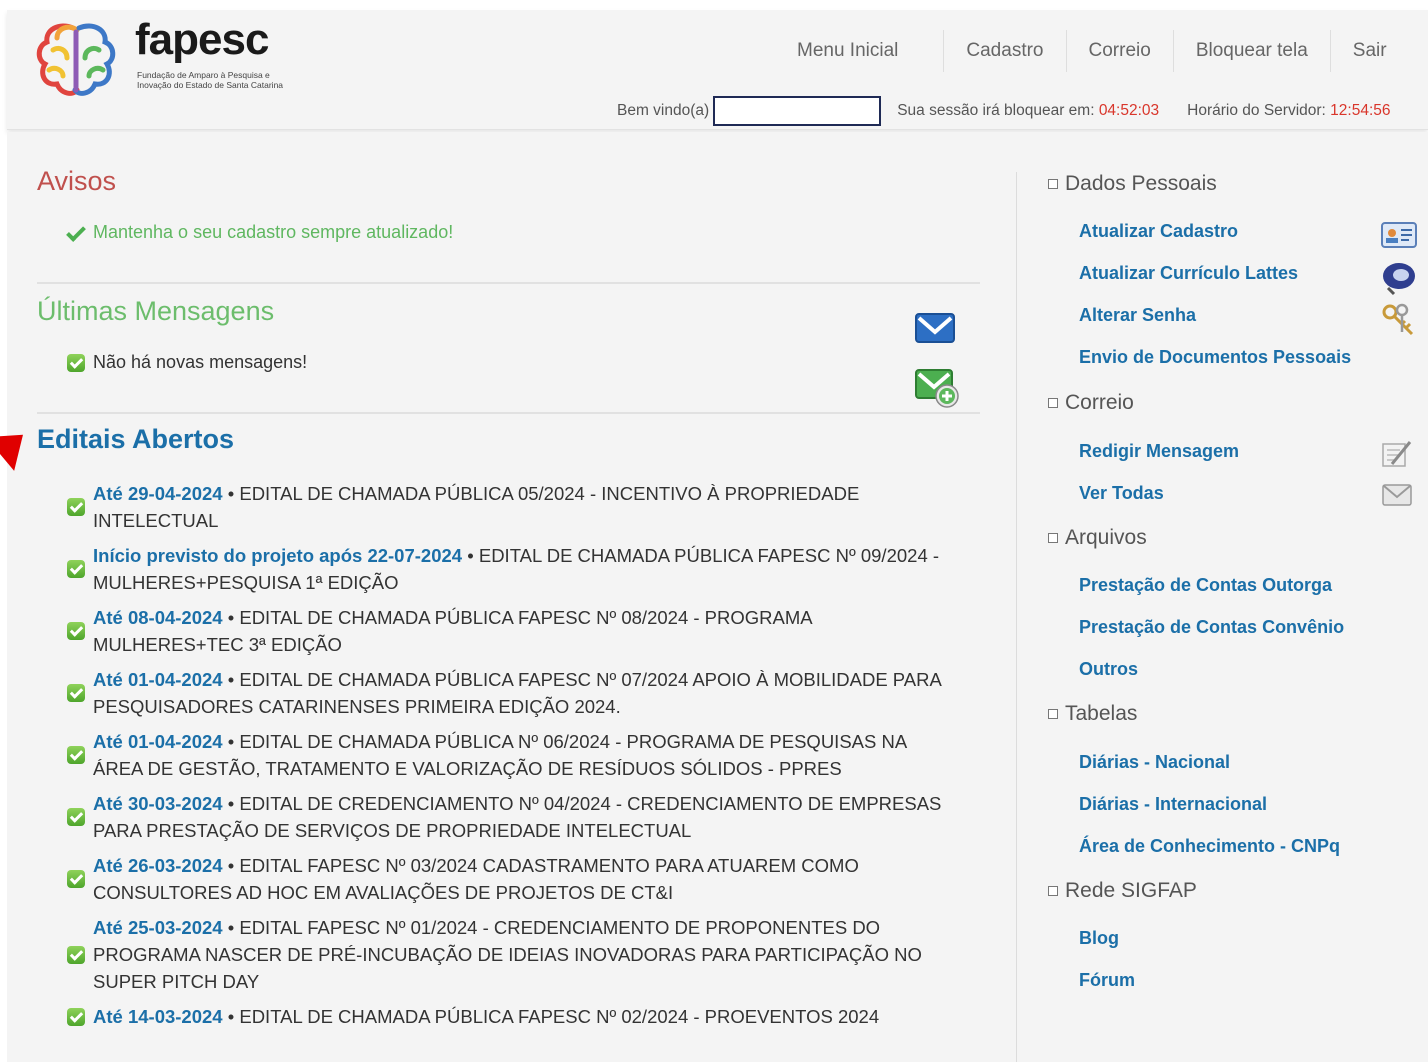 Image resolution: width=1428 pixels, height=1062 pixels. Describe the element at coordinates (77, 181) in the screenshot. I see `avisos-heading: Avisos` at that location.